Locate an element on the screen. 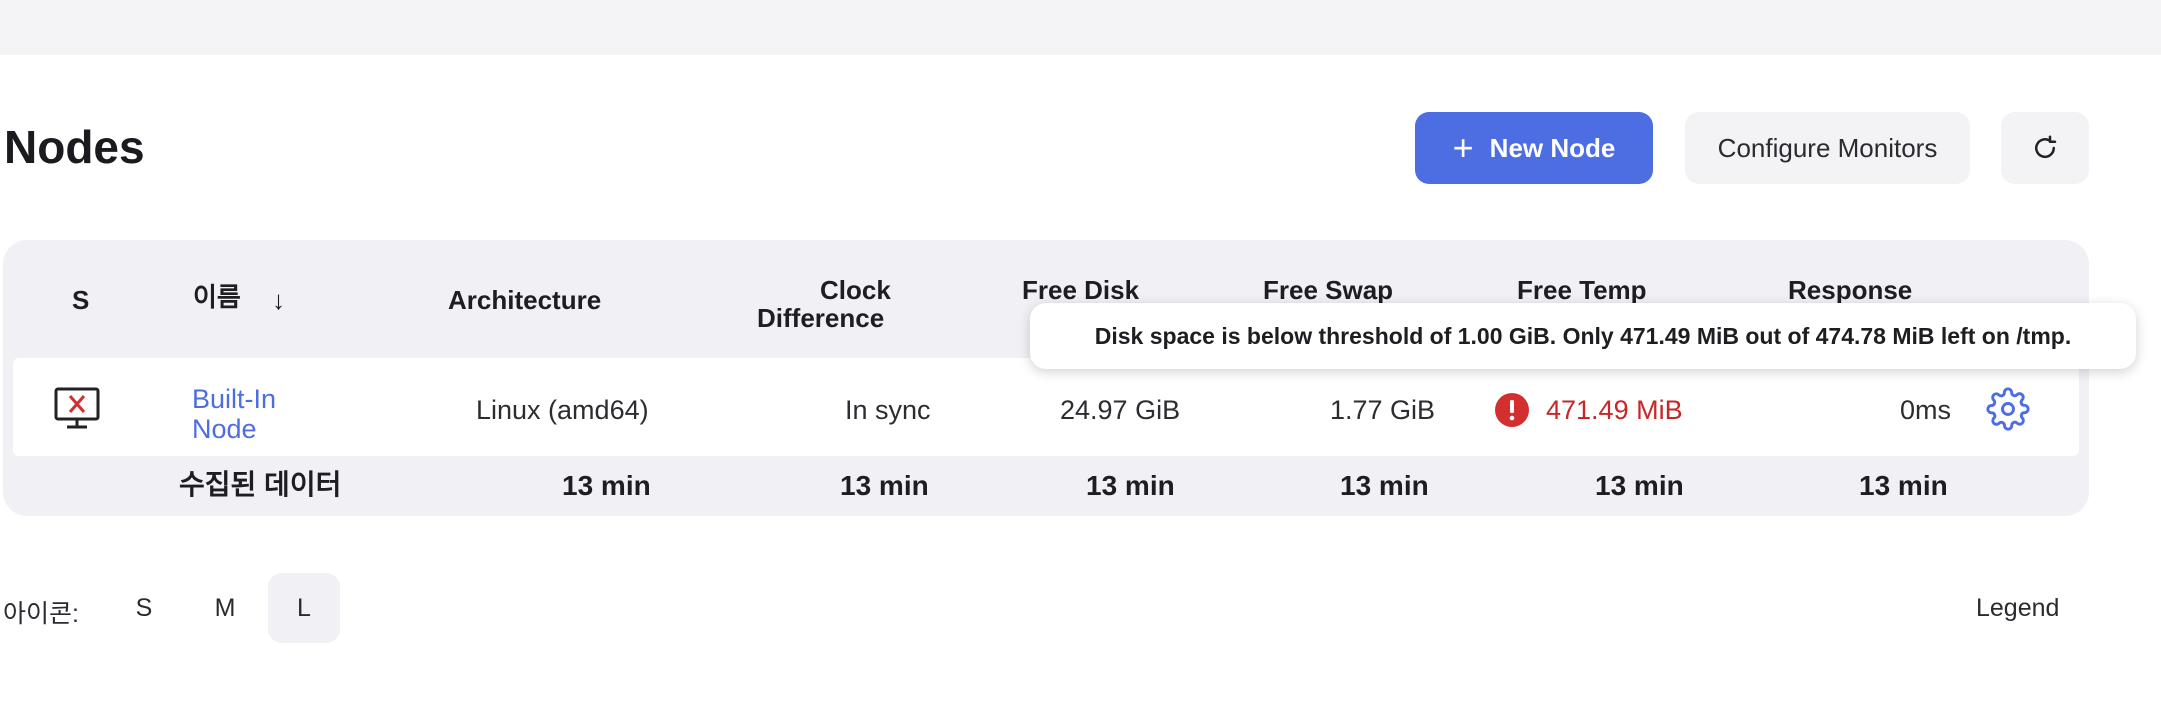 This screenshot has width=2161, height=725. footer-free-disk: 13 min is located at coordinates (1130, 485).